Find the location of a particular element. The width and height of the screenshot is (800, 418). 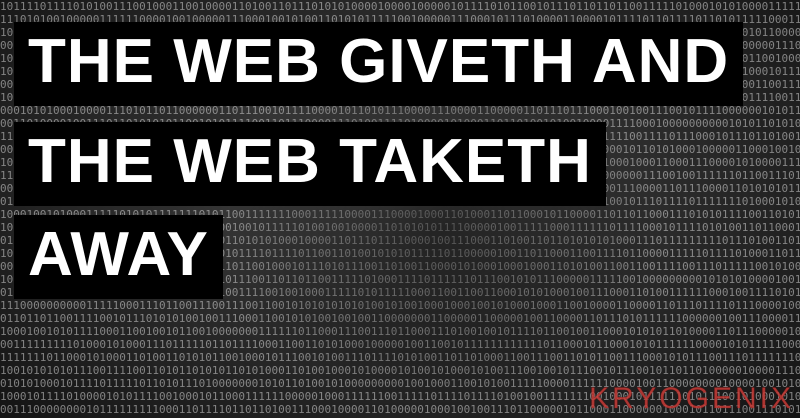

headline-line-3: AWAY is located at coordinates (118, 257).